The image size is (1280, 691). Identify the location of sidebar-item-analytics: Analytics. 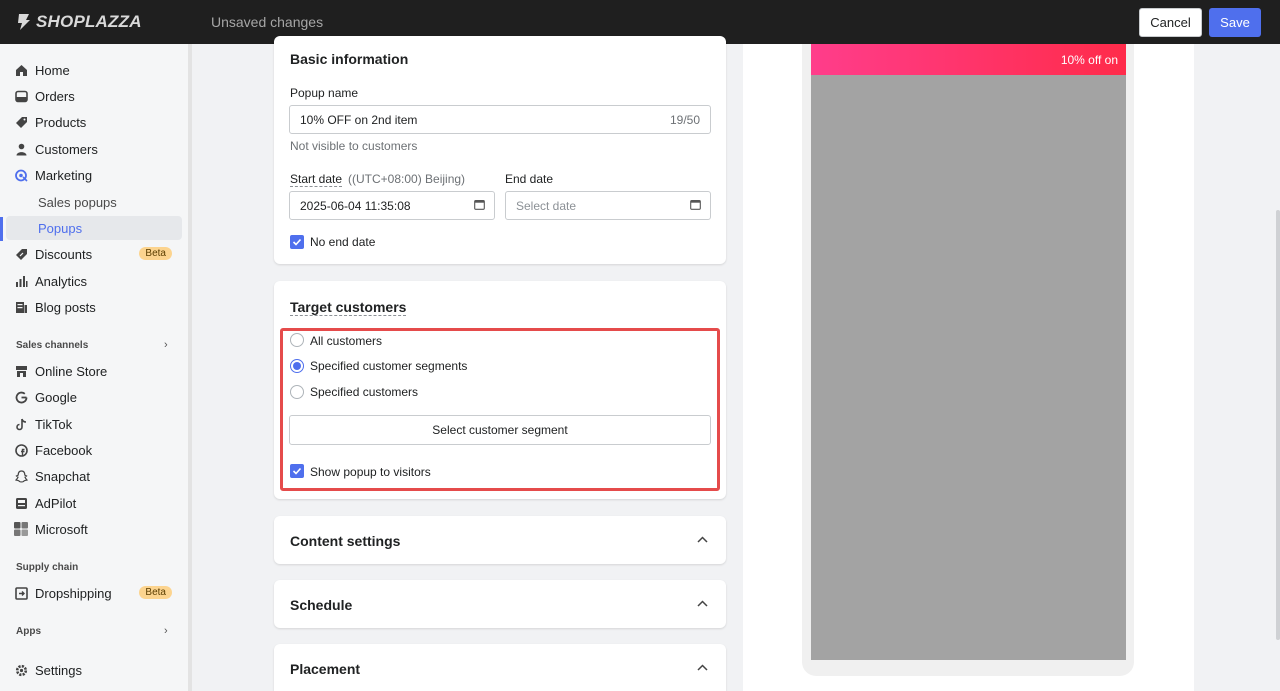
(94, 281).